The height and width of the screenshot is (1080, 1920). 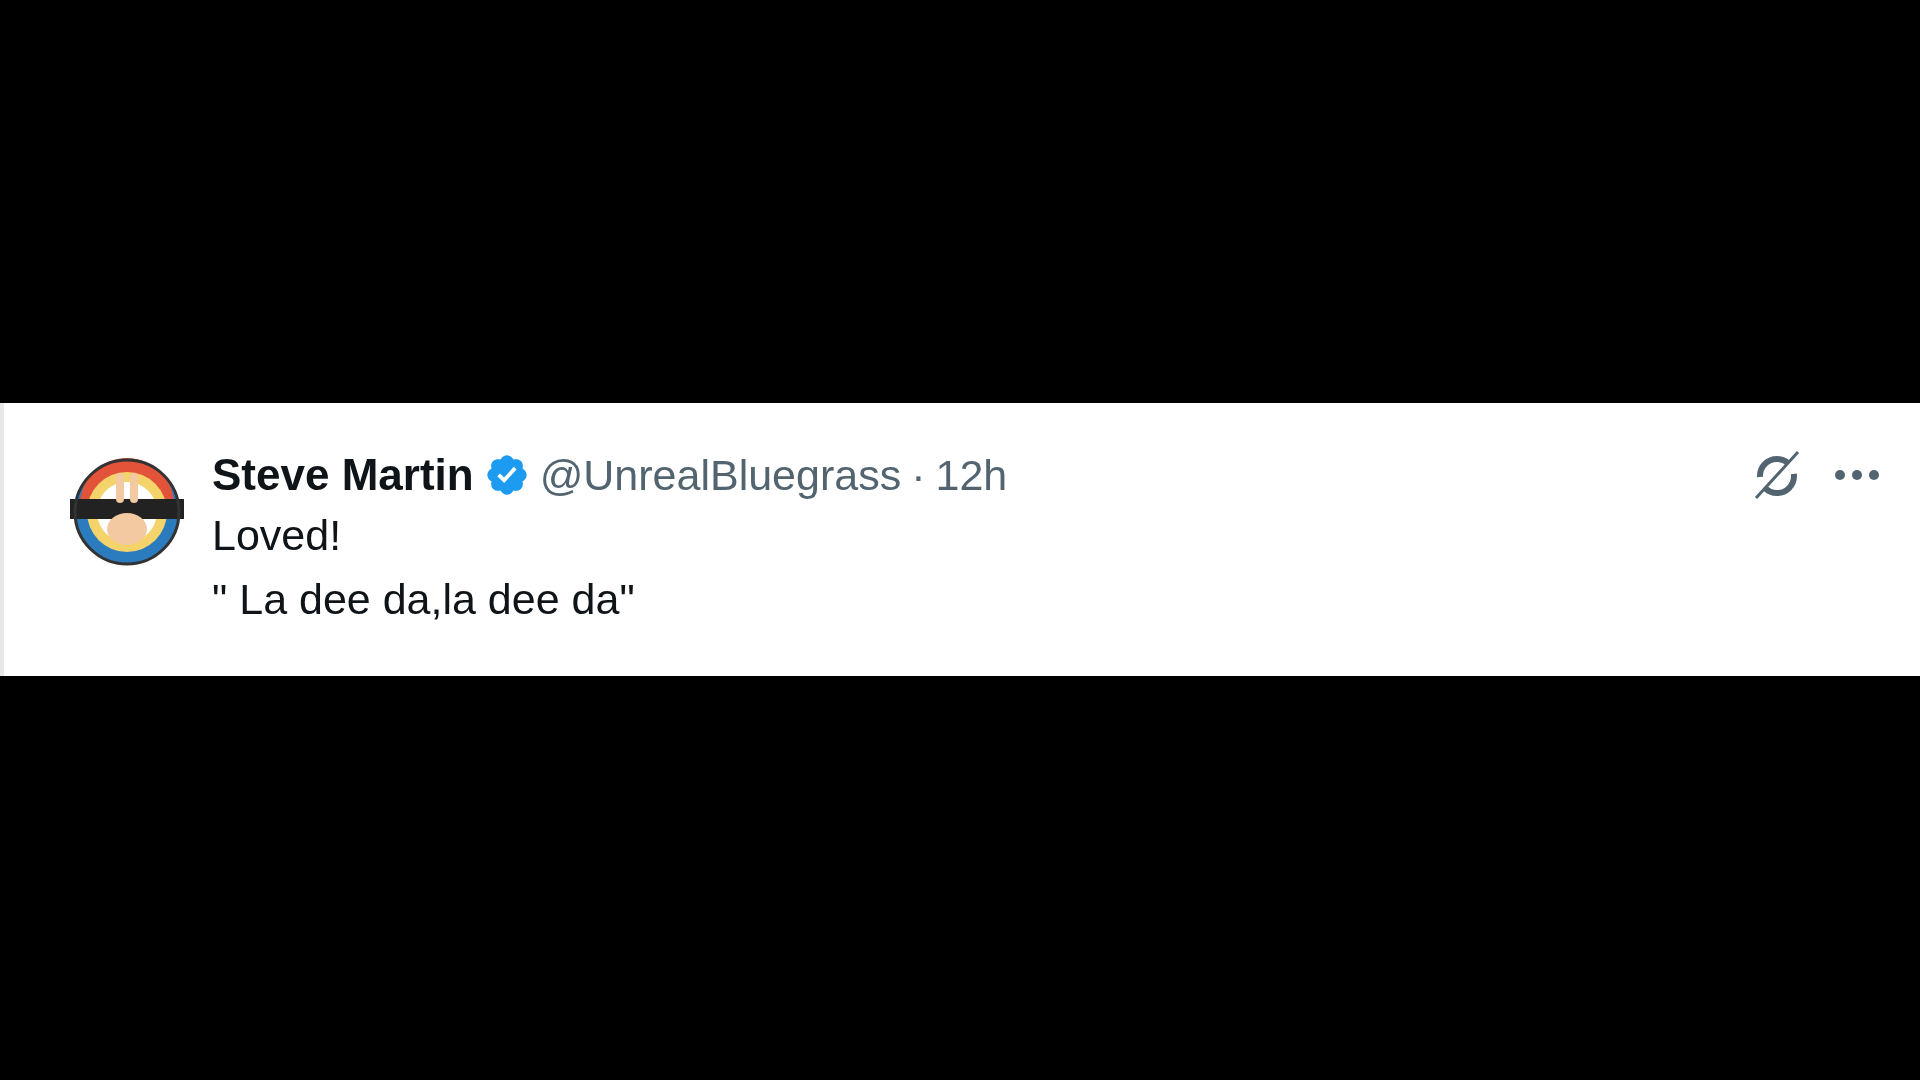 What do you see at coordinates (343, 475) in the screenshot?
I see `author-name: Steve Martin` at bounding box center [343, 475].